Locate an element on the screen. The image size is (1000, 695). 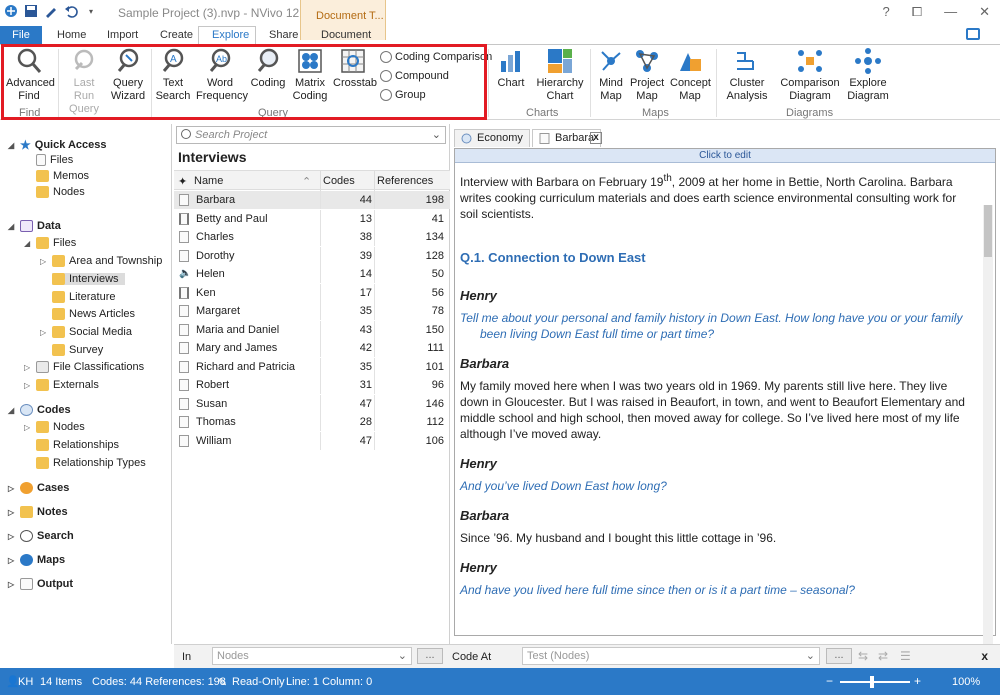
tab-import: Import is located at coordinates (122, 35).